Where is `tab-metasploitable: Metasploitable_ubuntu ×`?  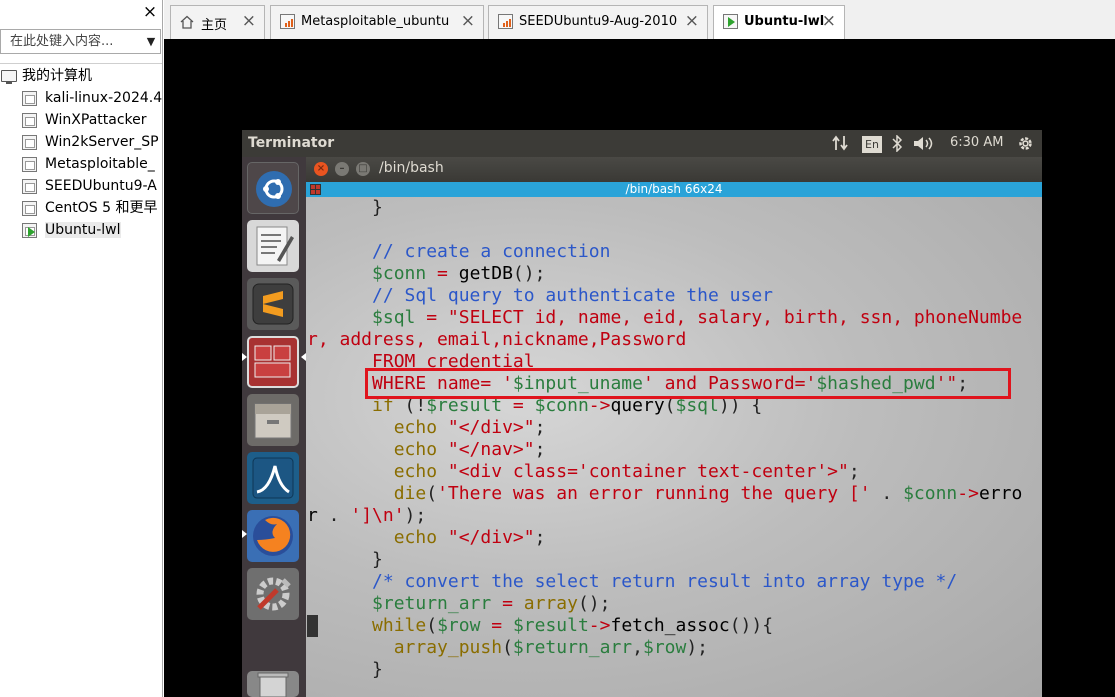
tab-metasploitable: Metasploitable_ubuntu × is located at coordinates (377, 22).